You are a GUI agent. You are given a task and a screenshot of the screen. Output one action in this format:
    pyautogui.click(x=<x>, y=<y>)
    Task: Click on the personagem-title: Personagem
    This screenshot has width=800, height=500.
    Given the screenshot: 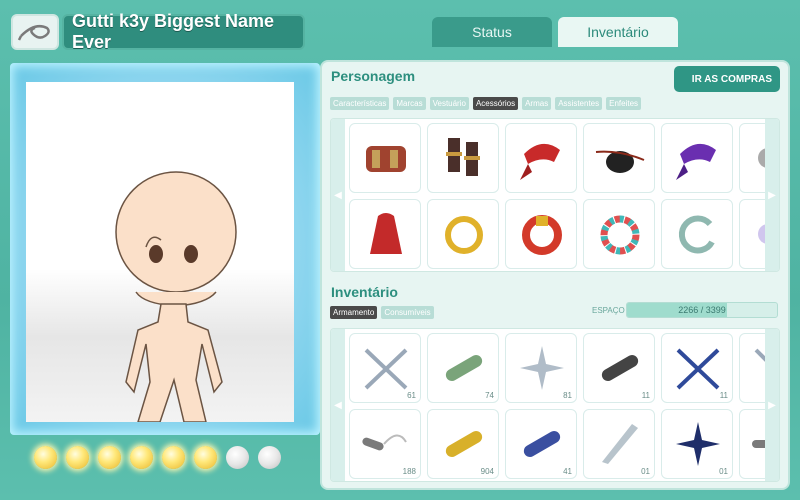 What is the action you would take?
    pyautogui.click(x=373, y=76)
    